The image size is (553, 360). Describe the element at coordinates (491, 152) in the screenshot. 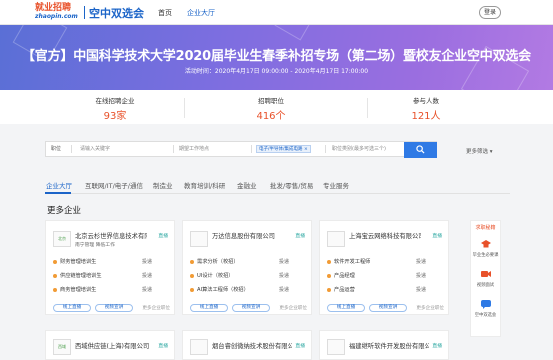

I see `chevron-down-icon: ▾` at that location.